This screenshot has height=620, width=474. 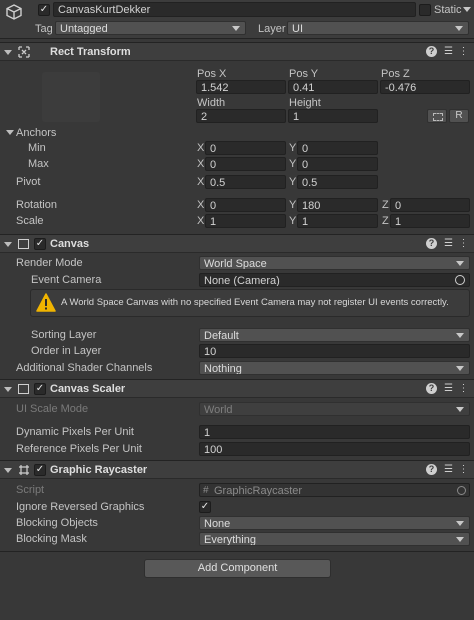 I want to click on pos-x-input: 1.542, so click(x=241, y=87).